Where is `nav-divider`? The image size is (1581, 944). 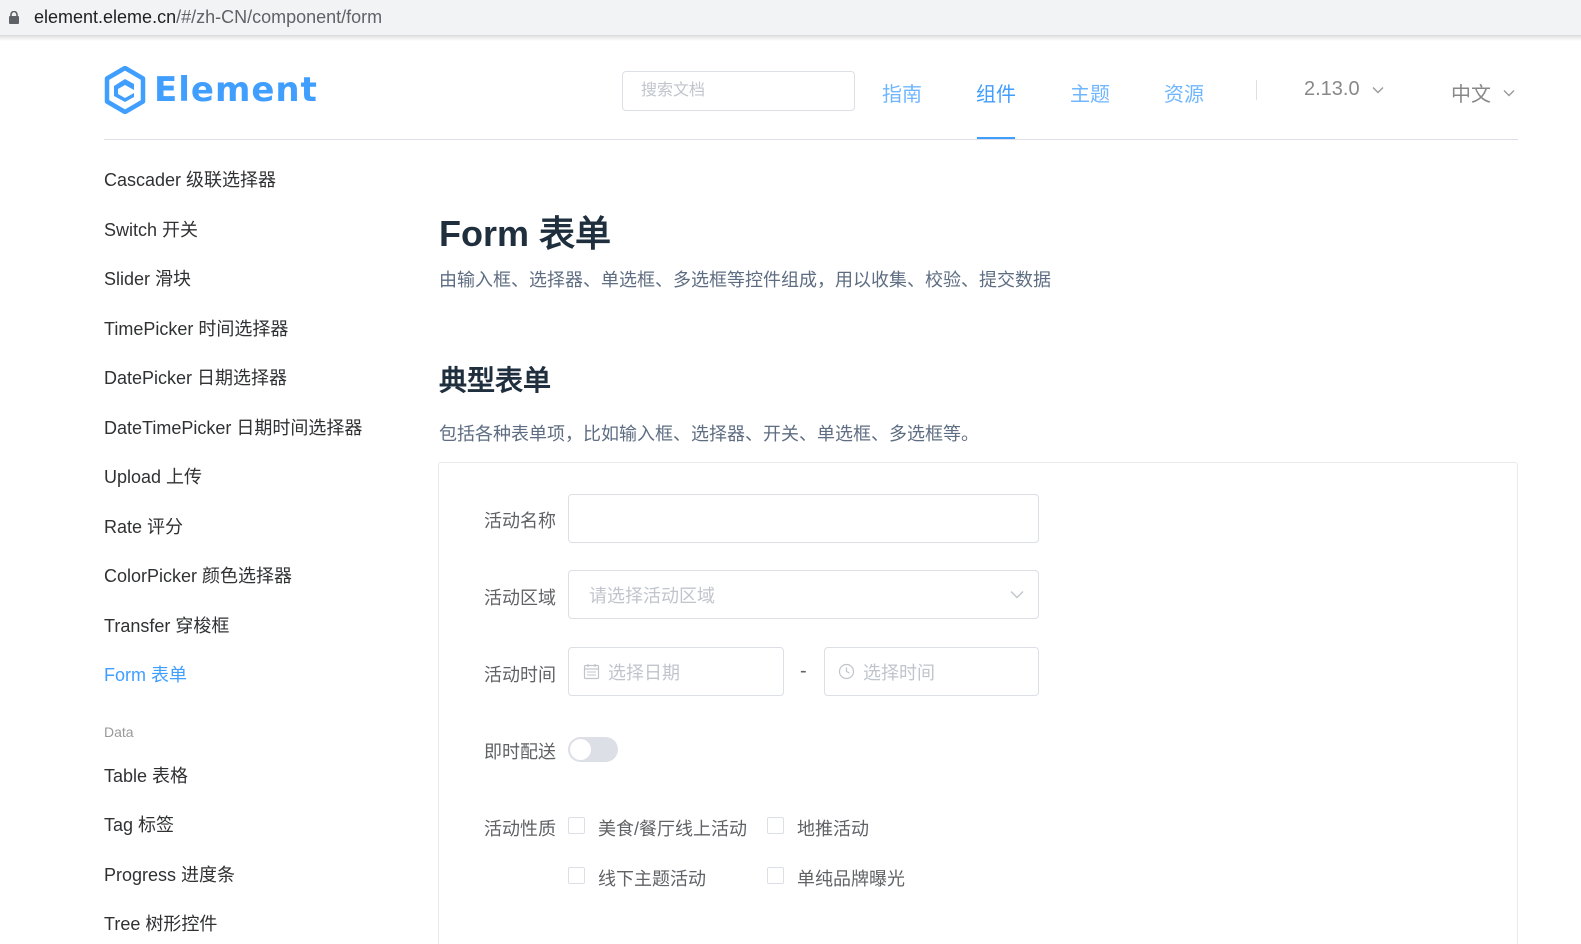
nav-divider is located at coordinates (1256, 90).